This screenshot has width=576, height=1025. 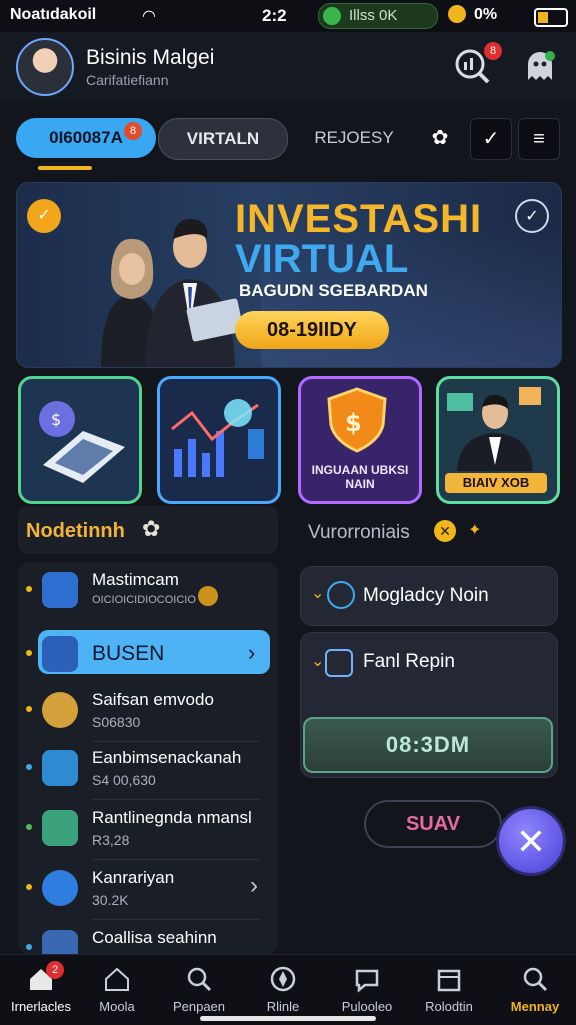 What do you see at coordinates (148, 656) in the screenshot?
I see `list-item-active: BUSEN ›` at bounding box center [148, 656].